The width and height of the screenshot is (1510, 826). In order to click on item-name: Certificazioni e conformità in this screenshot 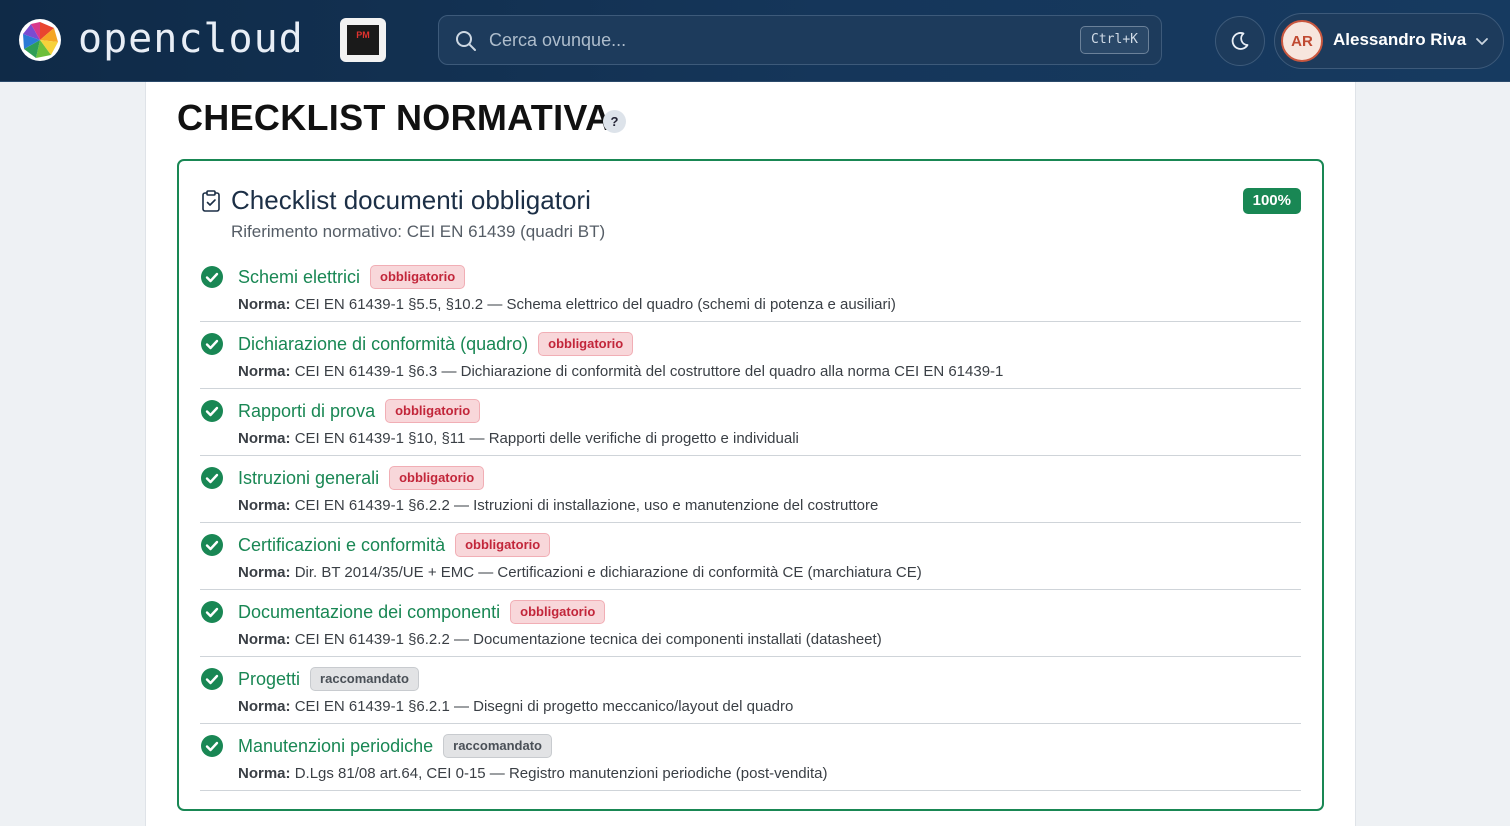, I will do `click(341, 545)`.